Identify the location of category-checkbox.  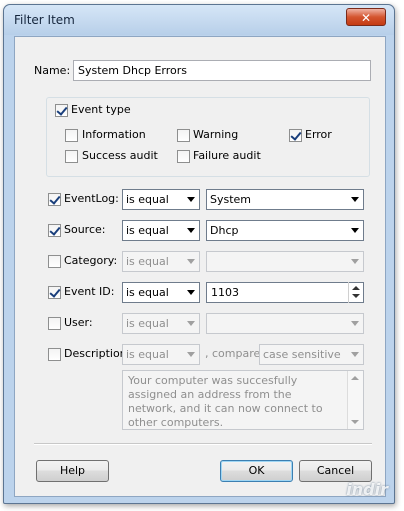
(54, 261).